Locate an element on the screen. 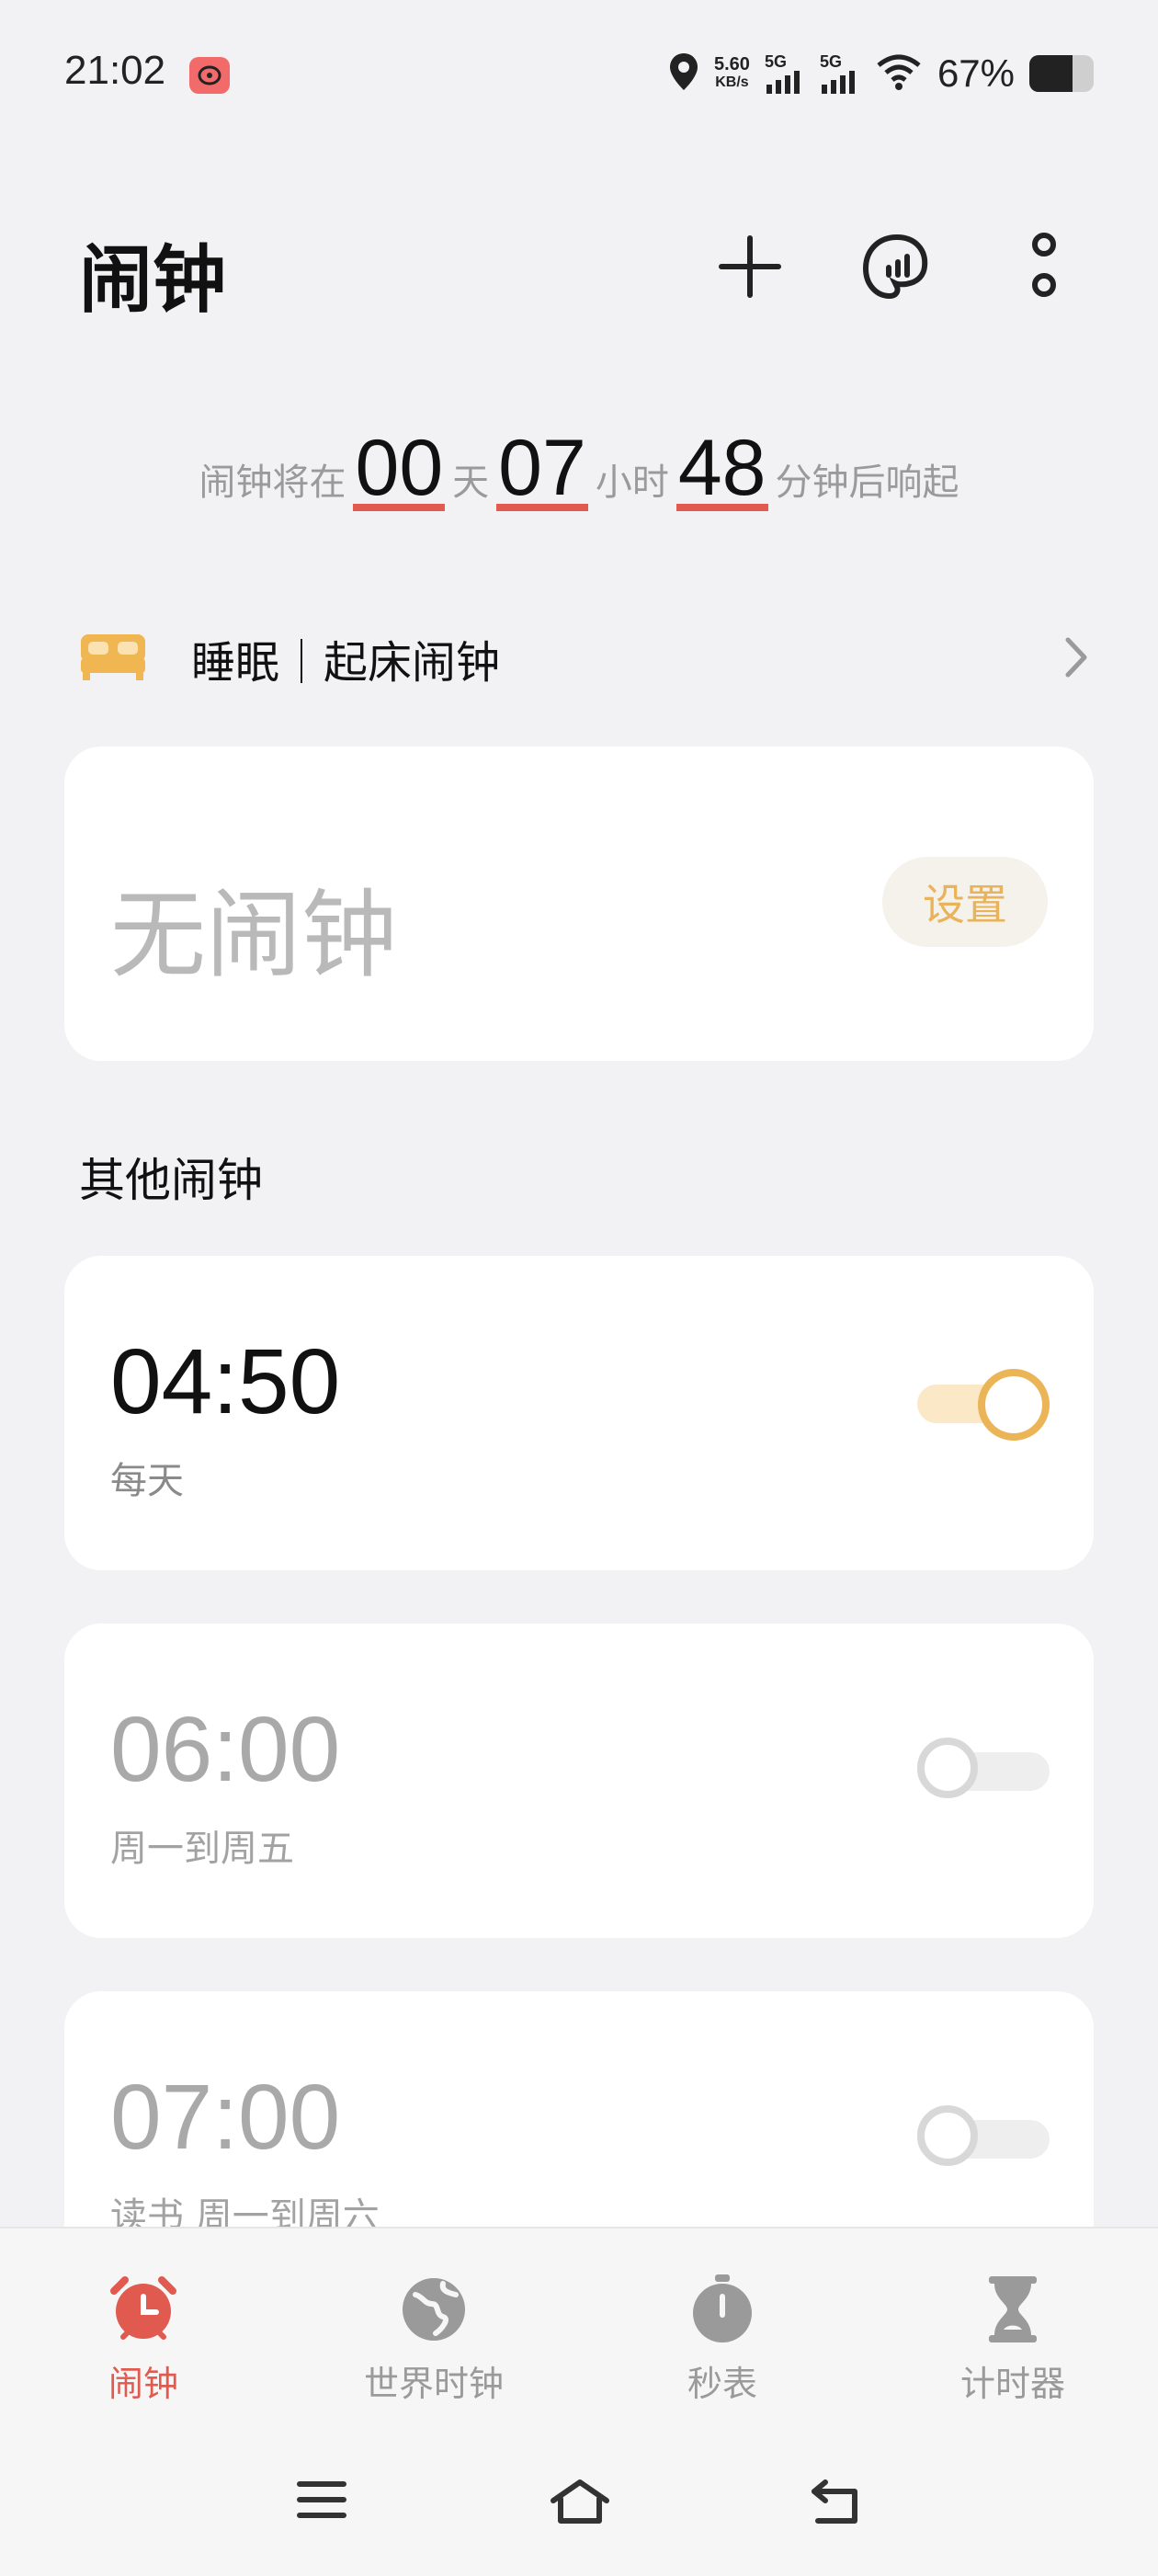 The height and width of the screenshot is (2576, 1158). sleep-stats-icon is located at coordinates (897, 266).